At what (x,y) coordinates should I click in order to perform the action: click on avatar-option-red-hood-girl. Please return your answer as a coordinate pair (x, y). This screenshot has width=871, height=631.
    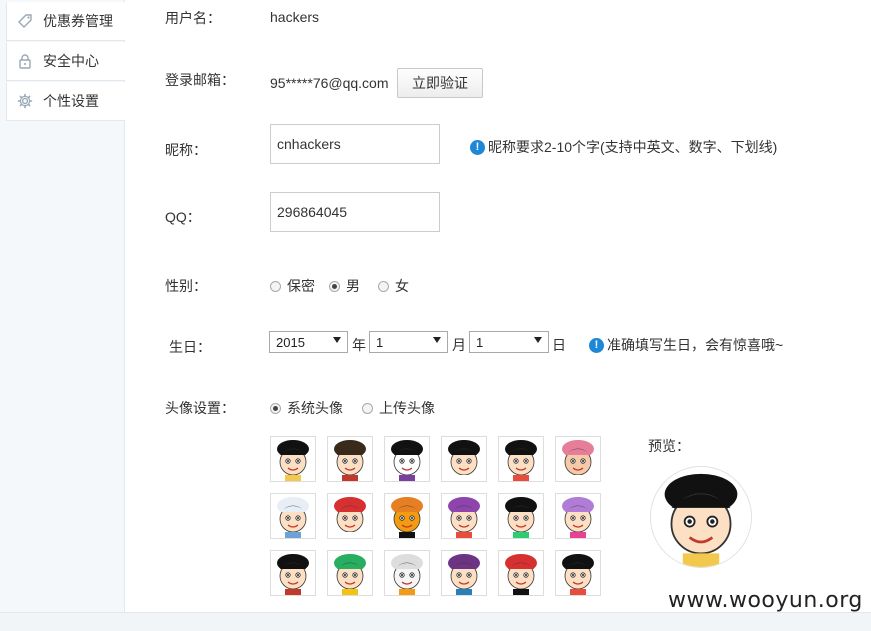
    Looking at the image, I should click on (350, 516).